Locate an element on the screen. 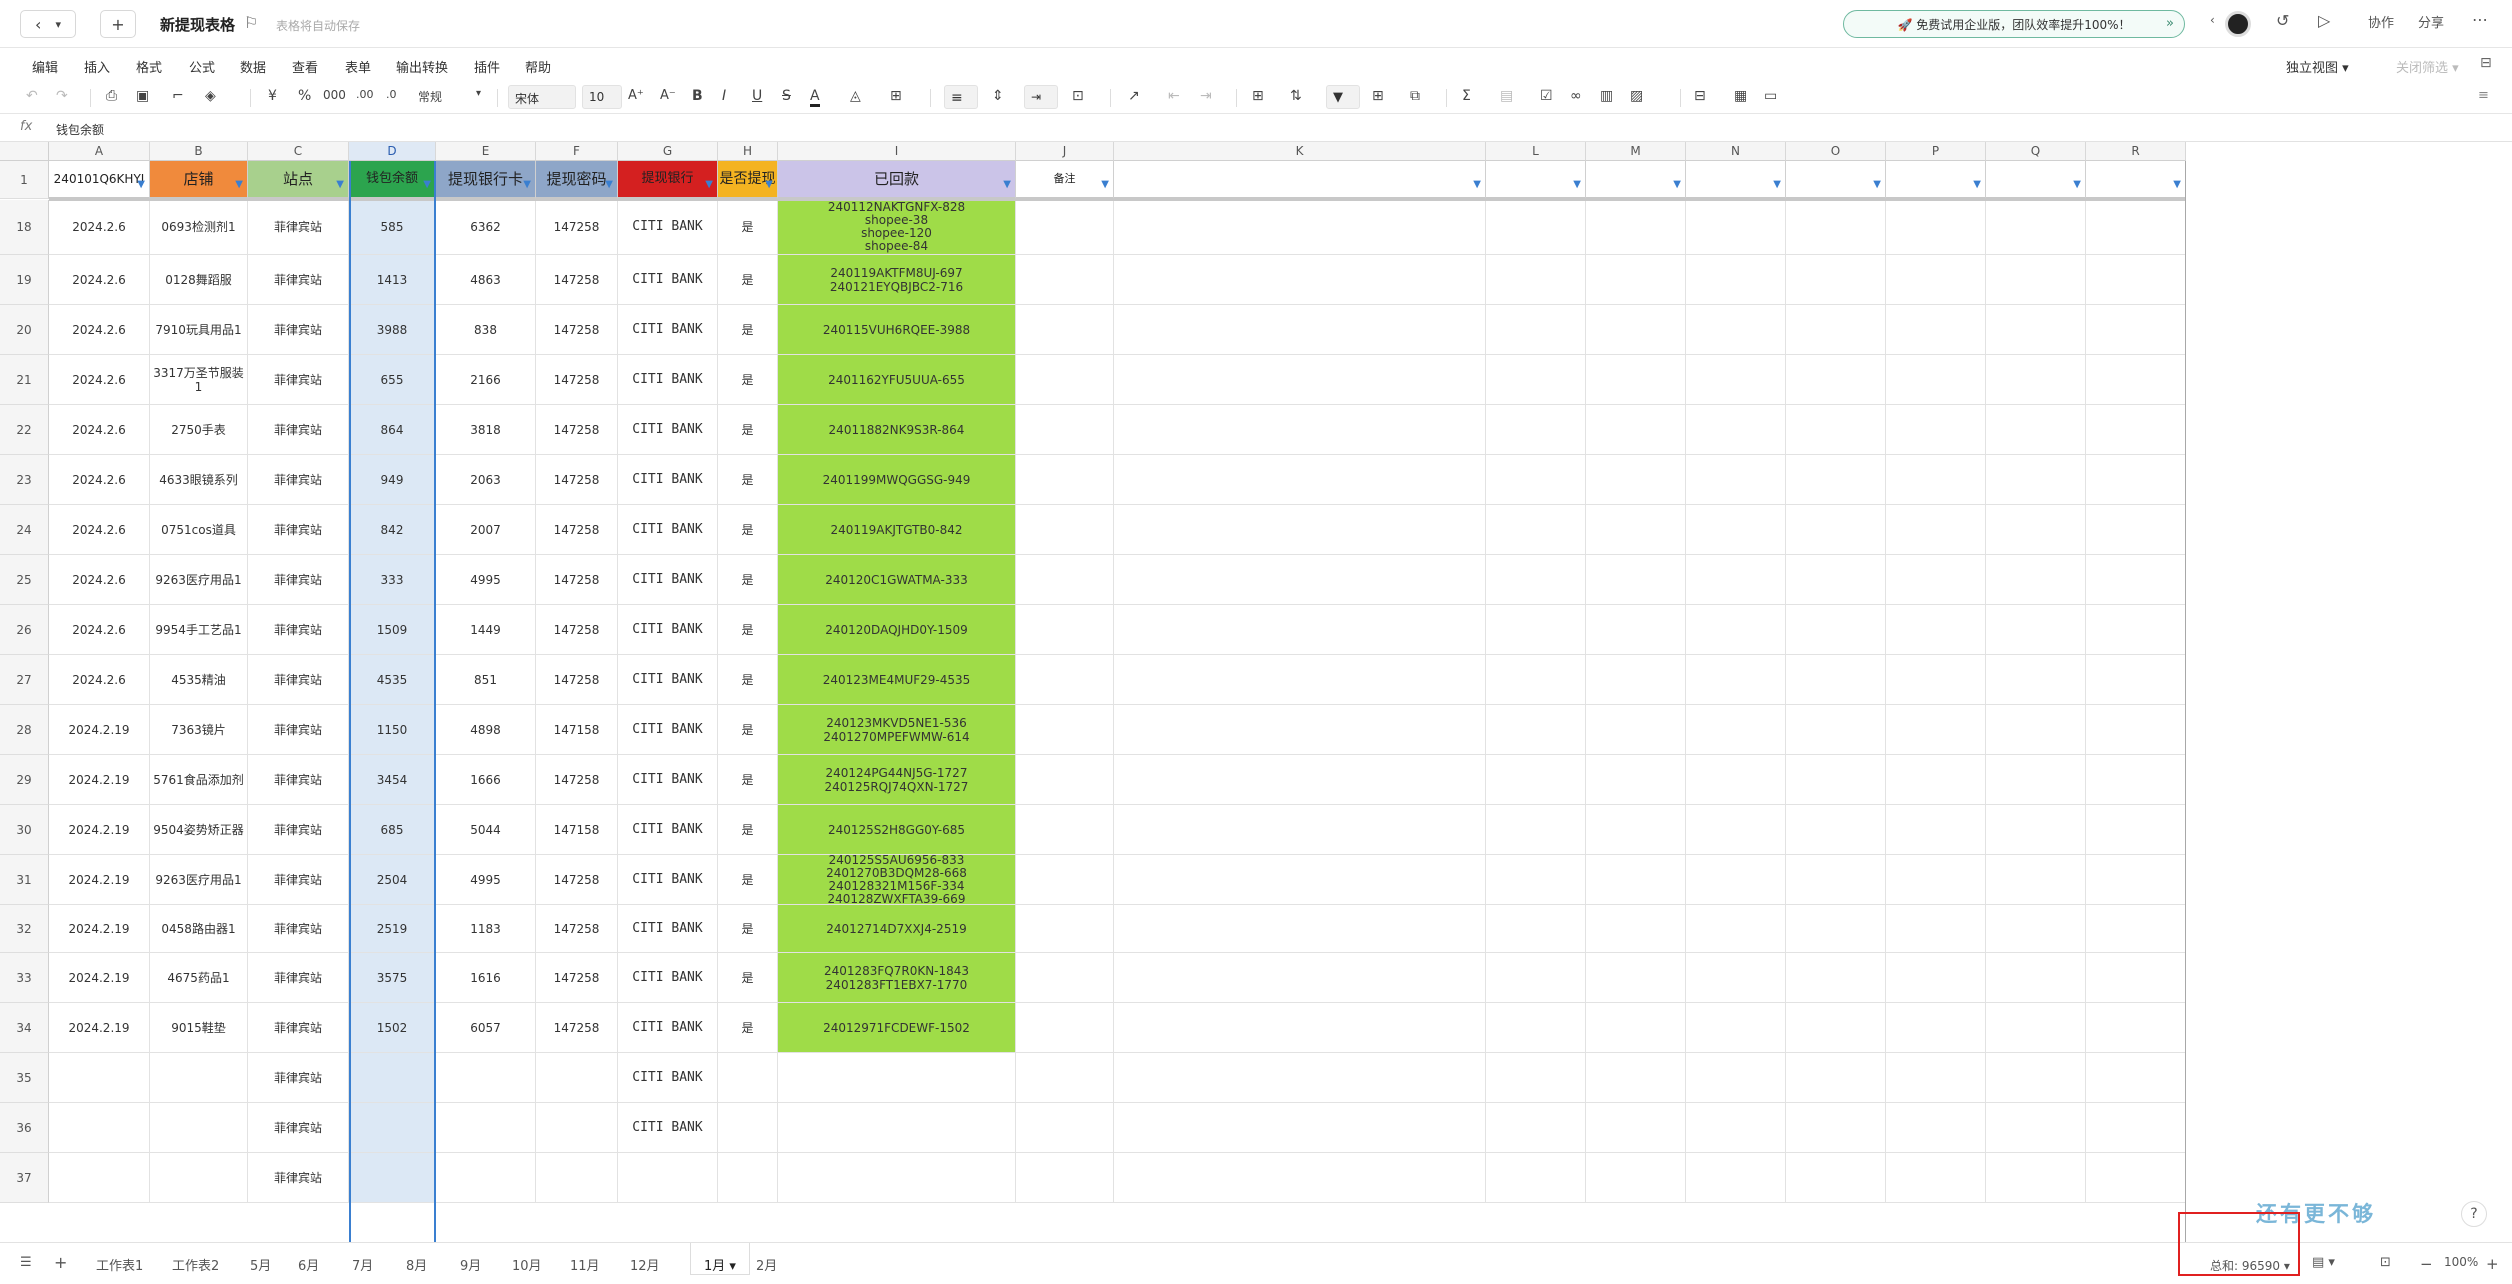 The width and height of the screenshot is (2512, 1284). font-size-select: 10 is located at coordinates (602, 97).